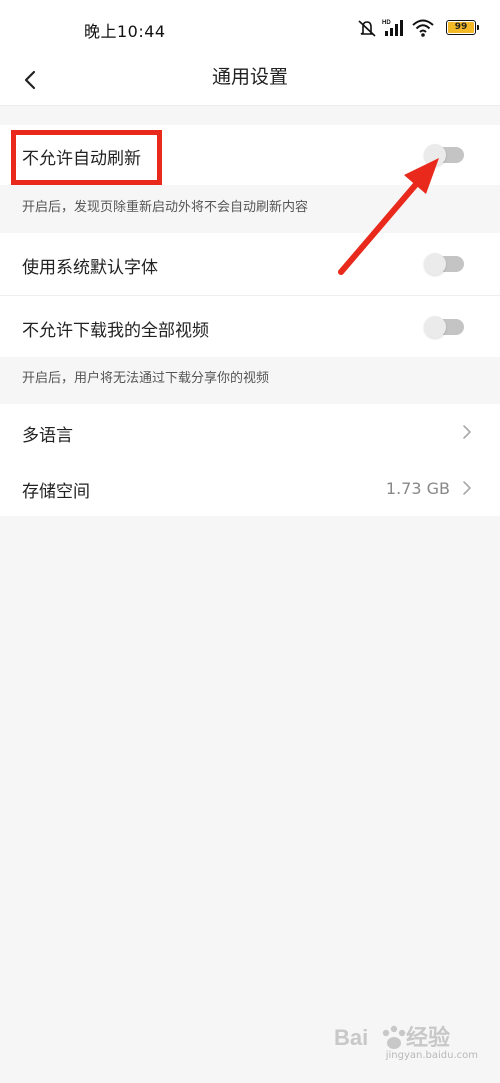 Image resolution: width=500 pixels, height=1083 pixels. I want to click on setting-description: 开启后，发现页除重新启动外将不会自动刷新内容, so click(165, 207).